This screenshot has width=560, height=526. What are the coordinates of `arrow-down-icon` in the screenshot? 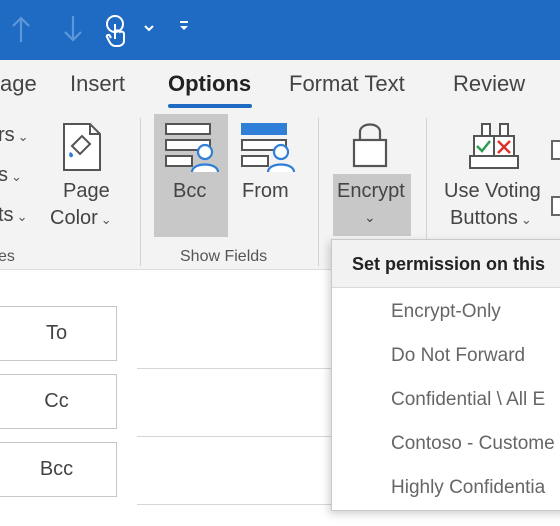 It's located at (73, 29).